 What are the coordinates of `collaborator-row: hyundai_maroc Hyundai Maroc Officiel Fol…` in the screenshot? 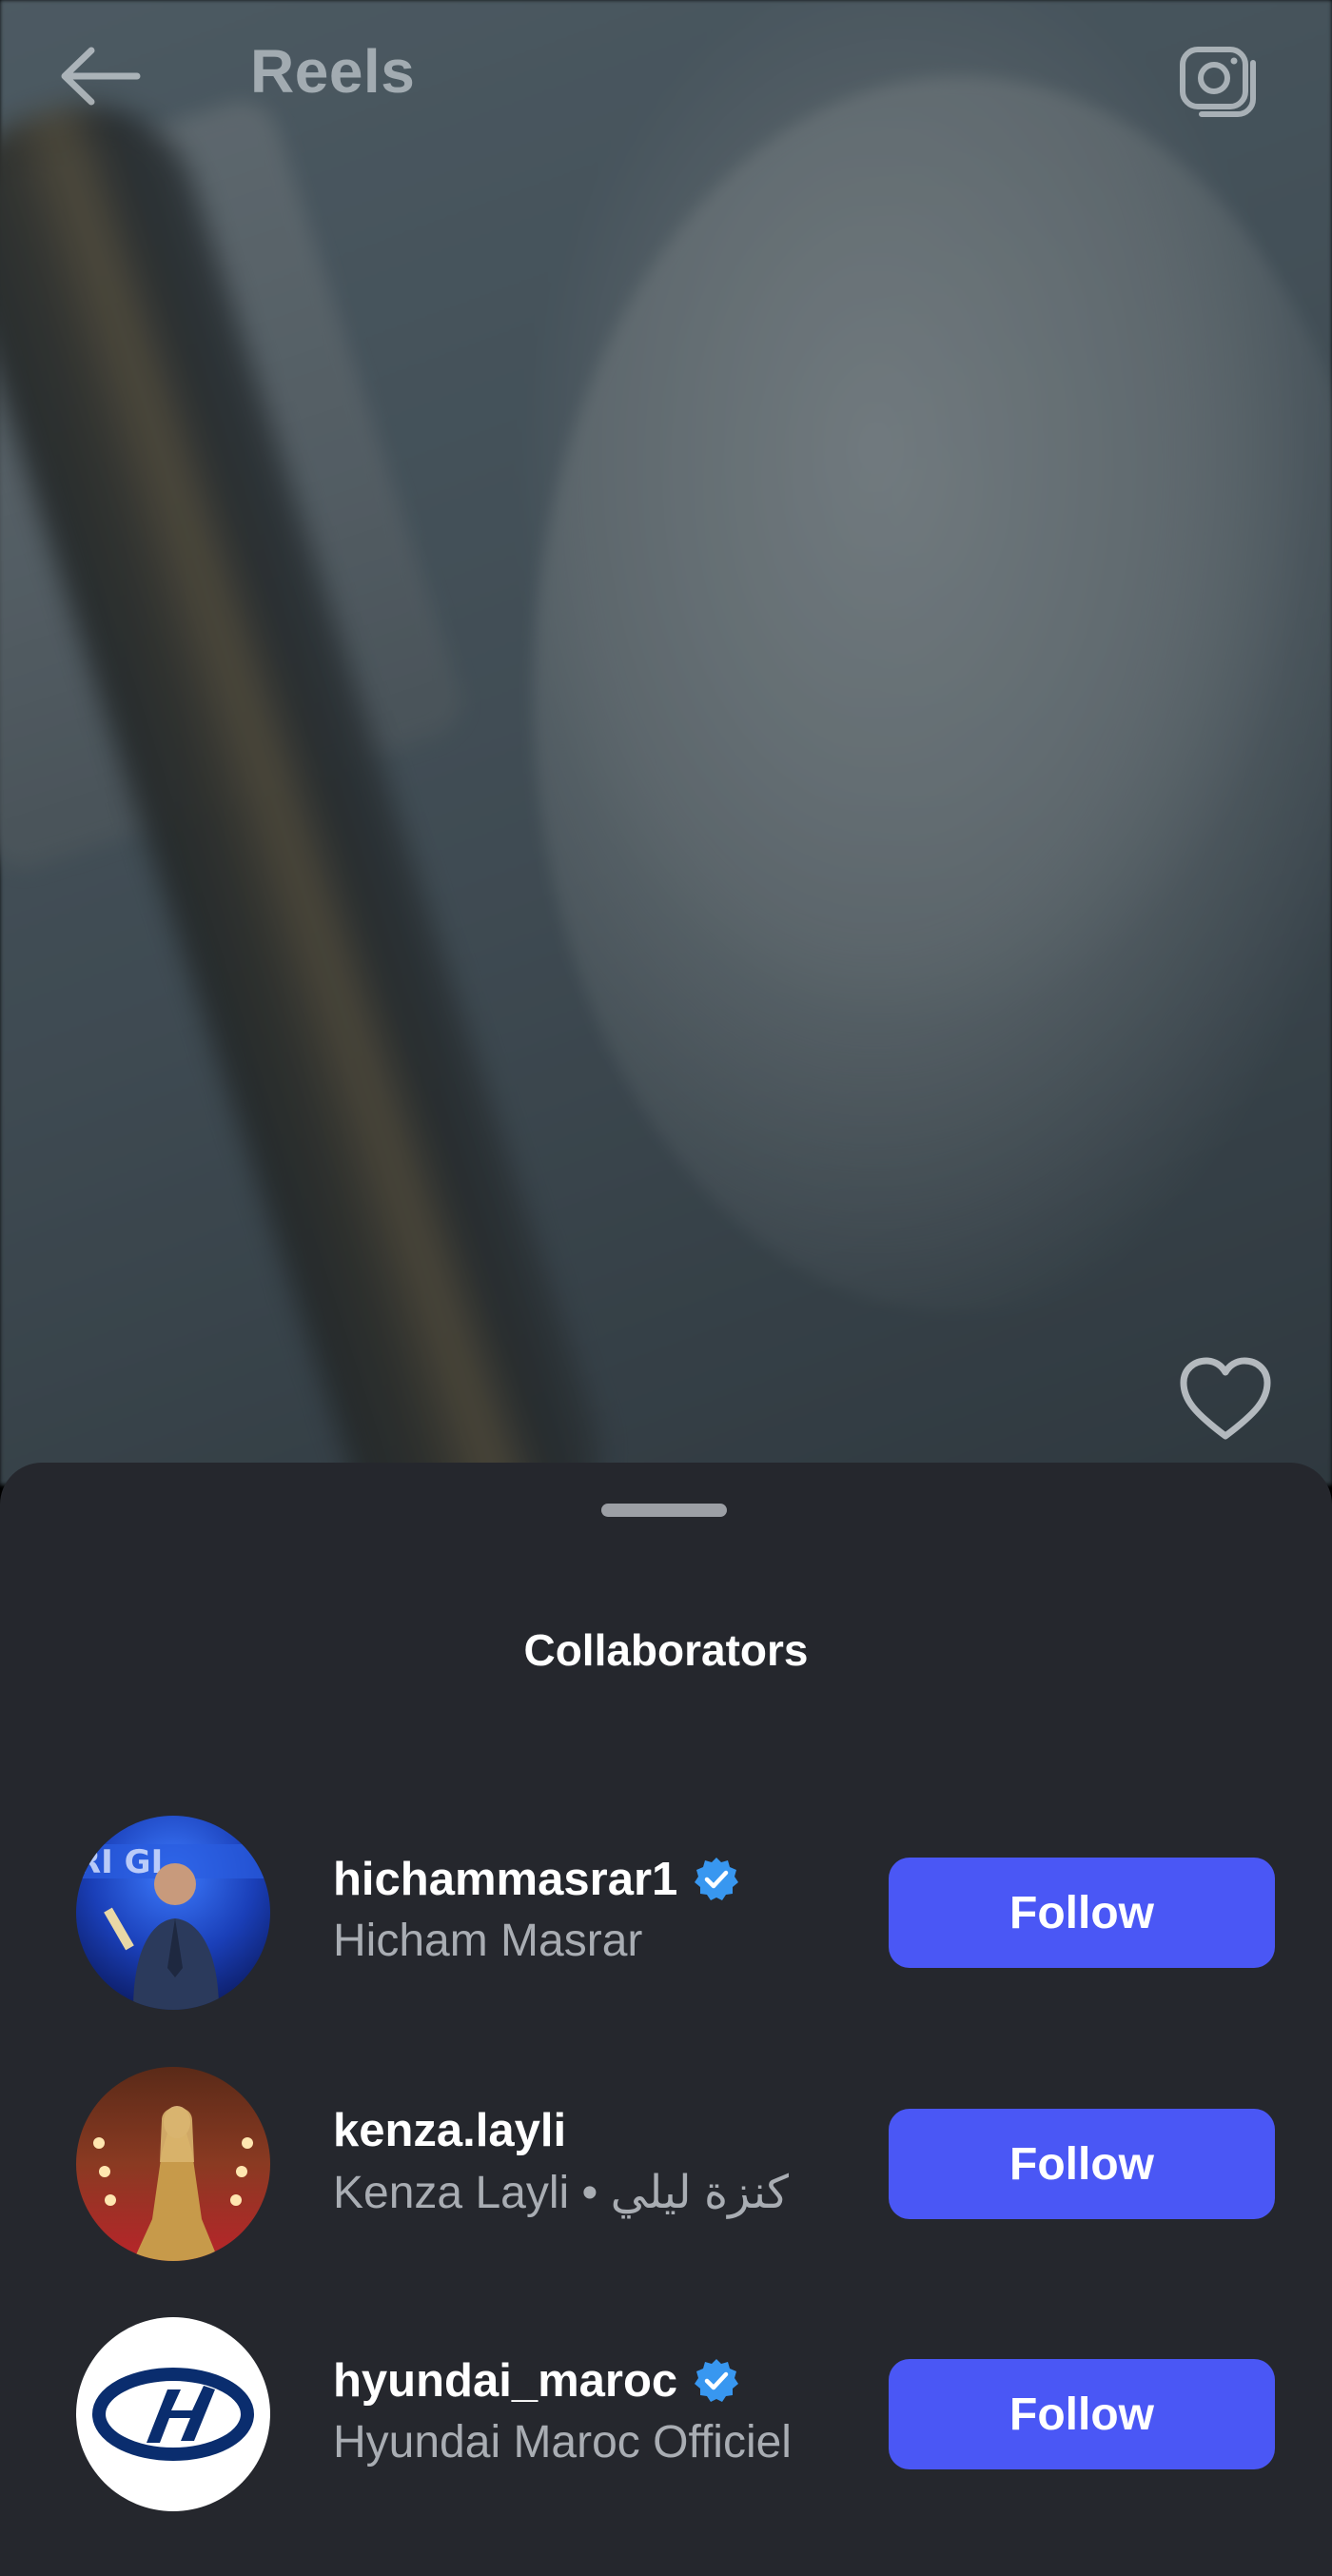 It's located at (666, 2417).